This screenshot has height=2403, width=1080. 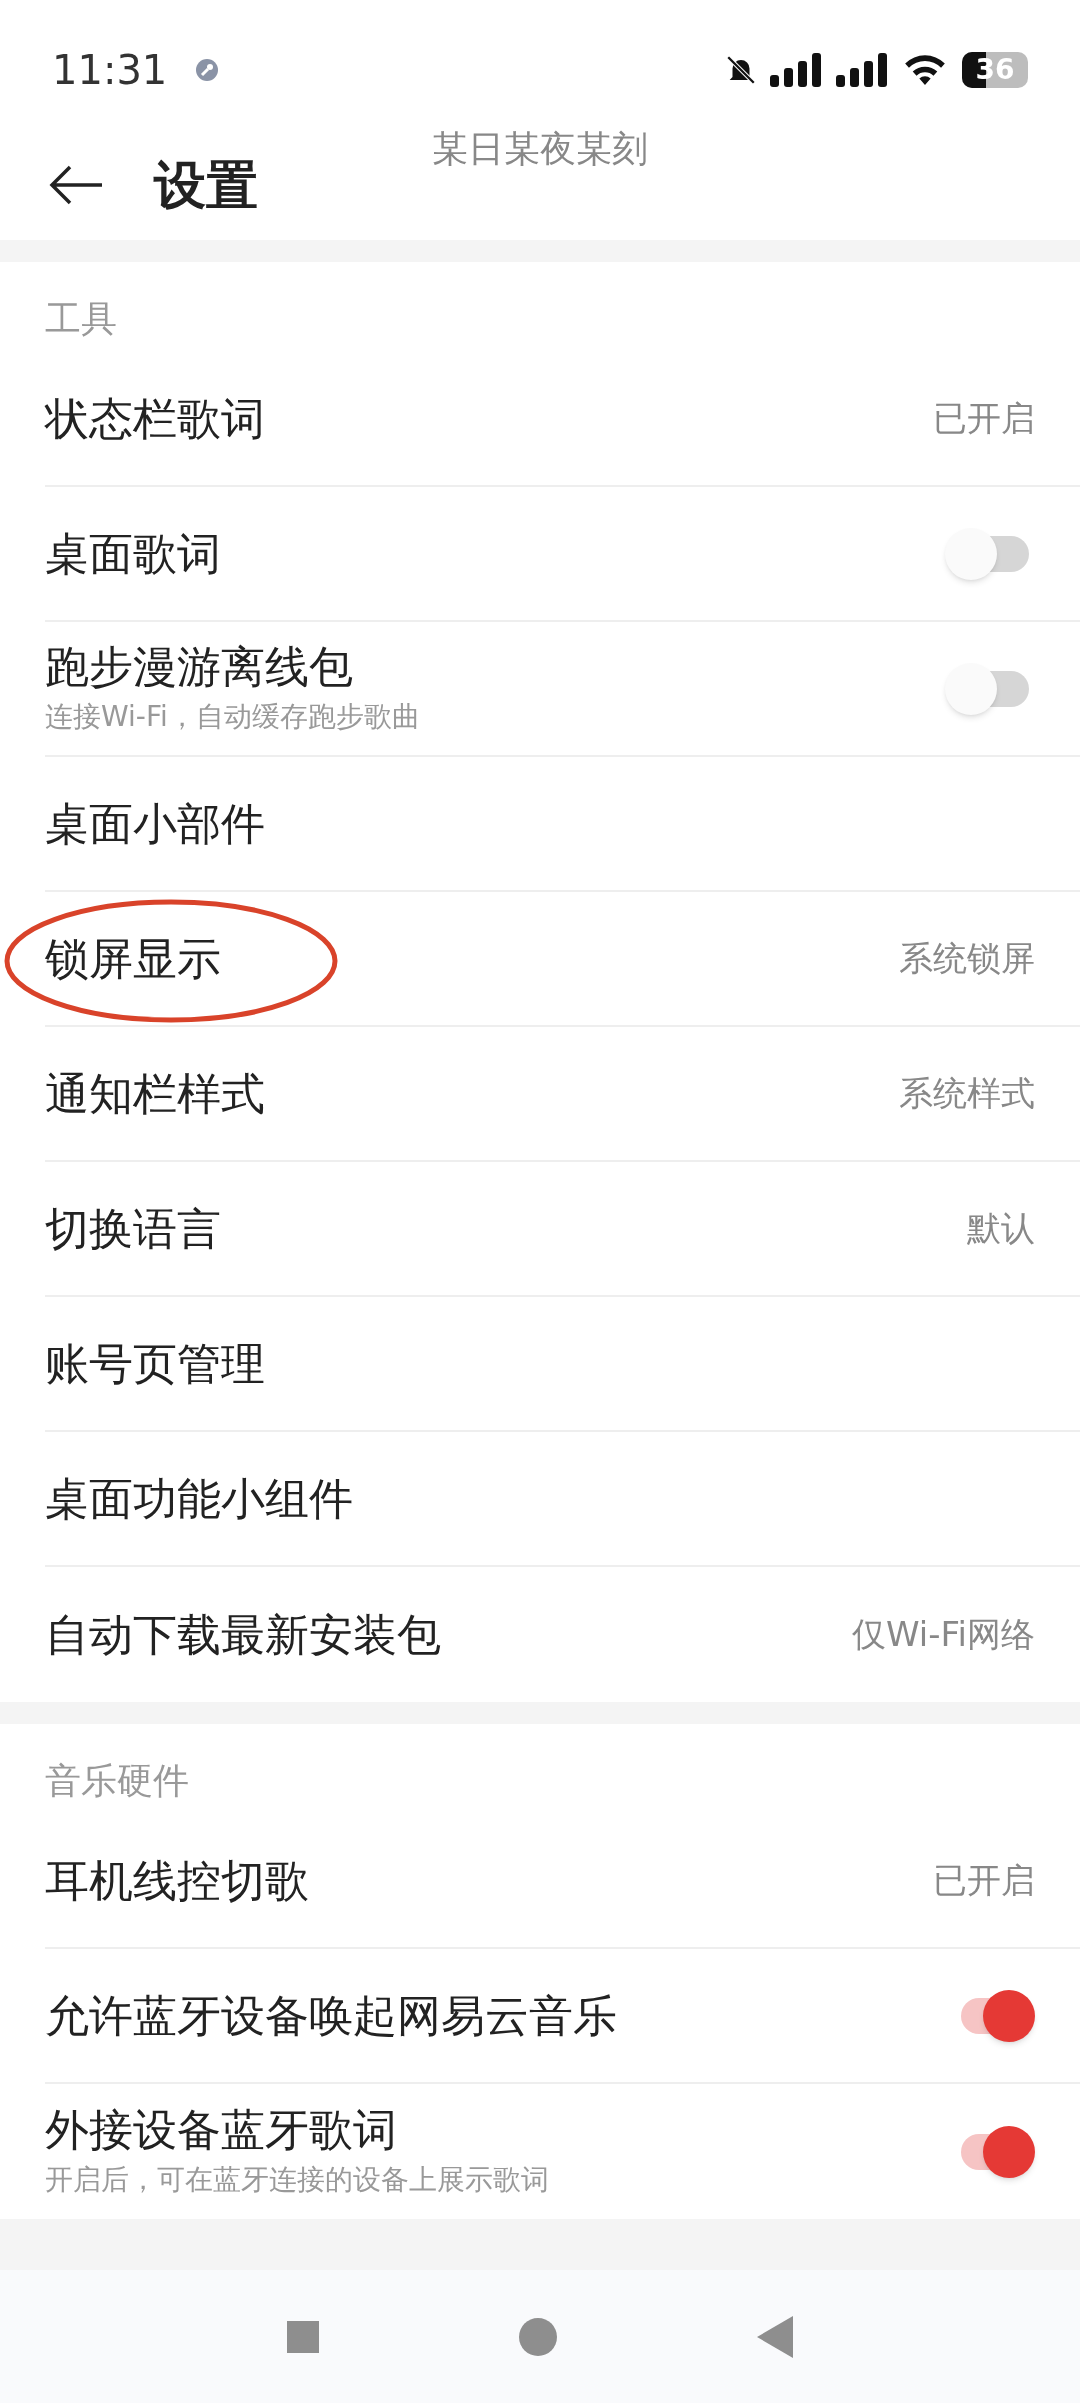 What do you see at coordinates (540, 1498) in the screenshot?
I see `setting-label: 桌面功能小组件` at bounding box center [540, 1498].